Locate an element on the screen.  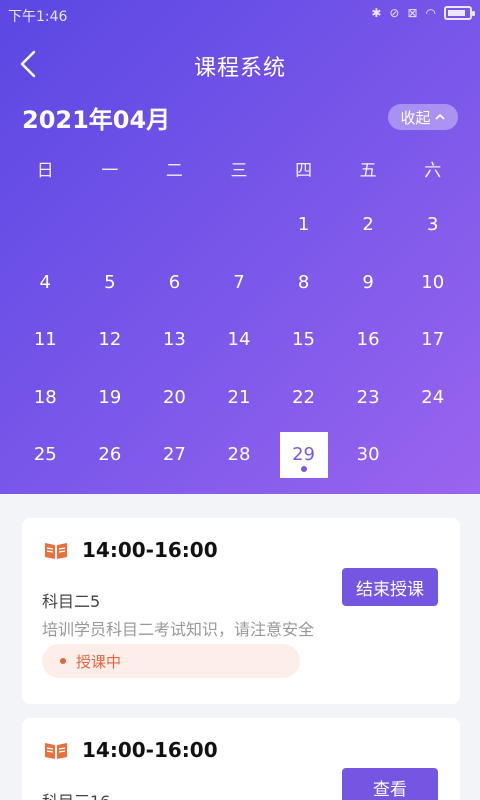
weekday-label: 五 is located at coordinates (368, 171).